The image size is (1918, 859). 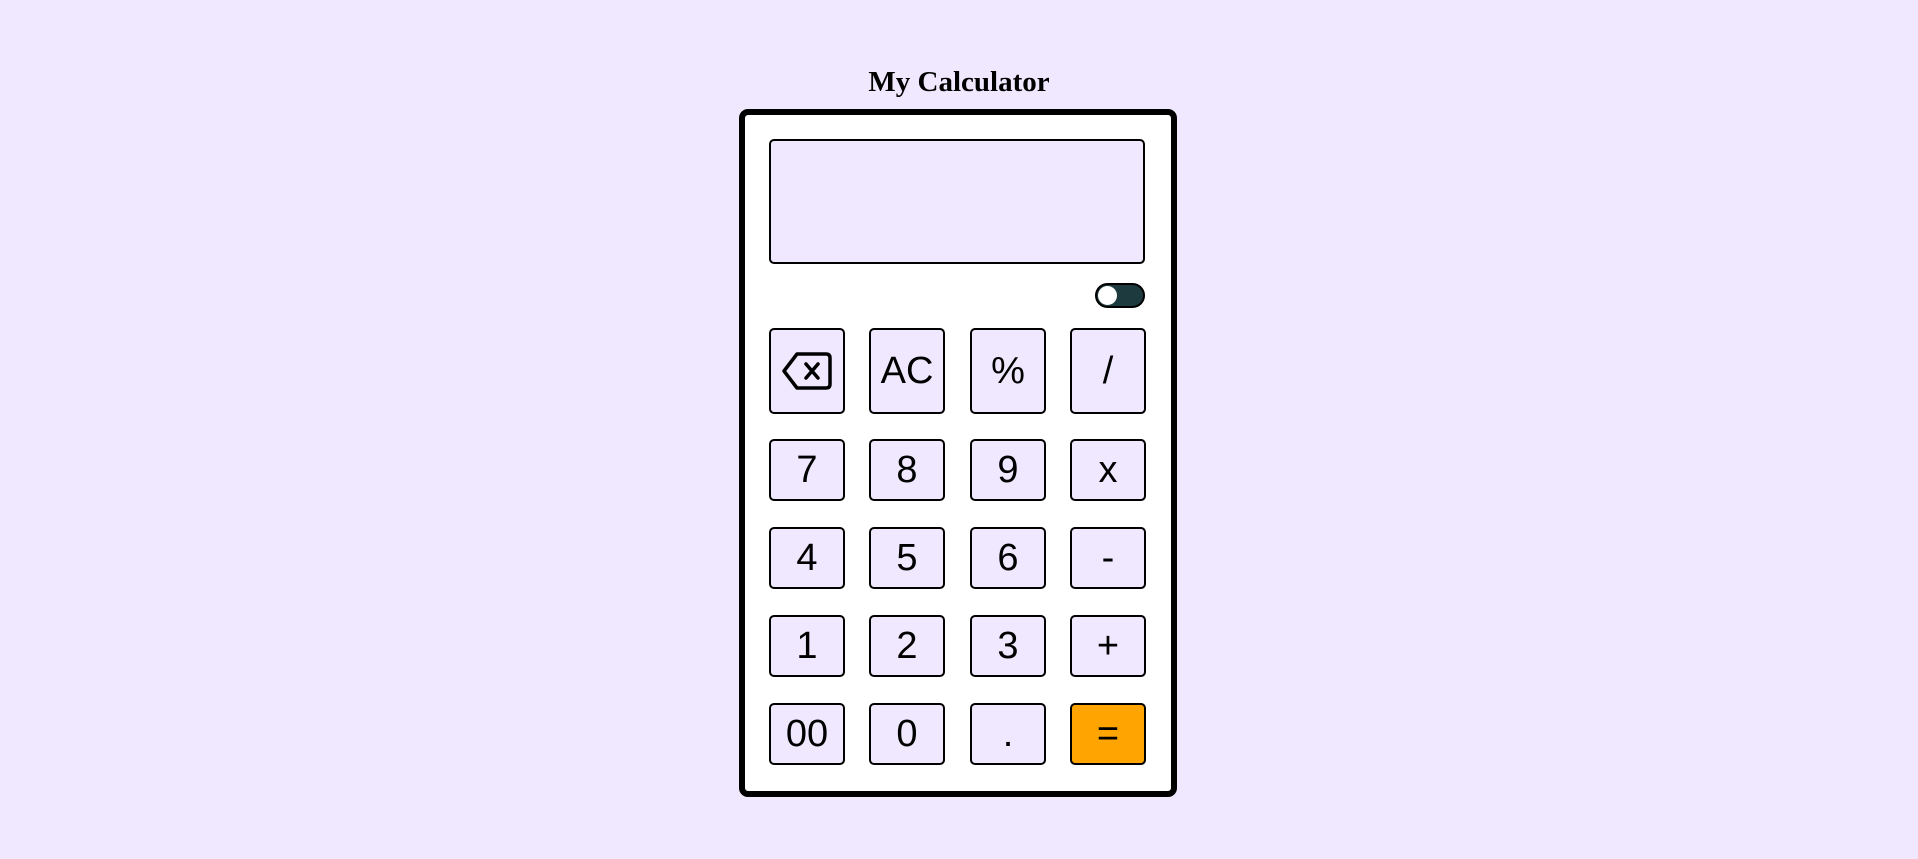 I want to click on clear-button: AC, so click(x=907, y=371).